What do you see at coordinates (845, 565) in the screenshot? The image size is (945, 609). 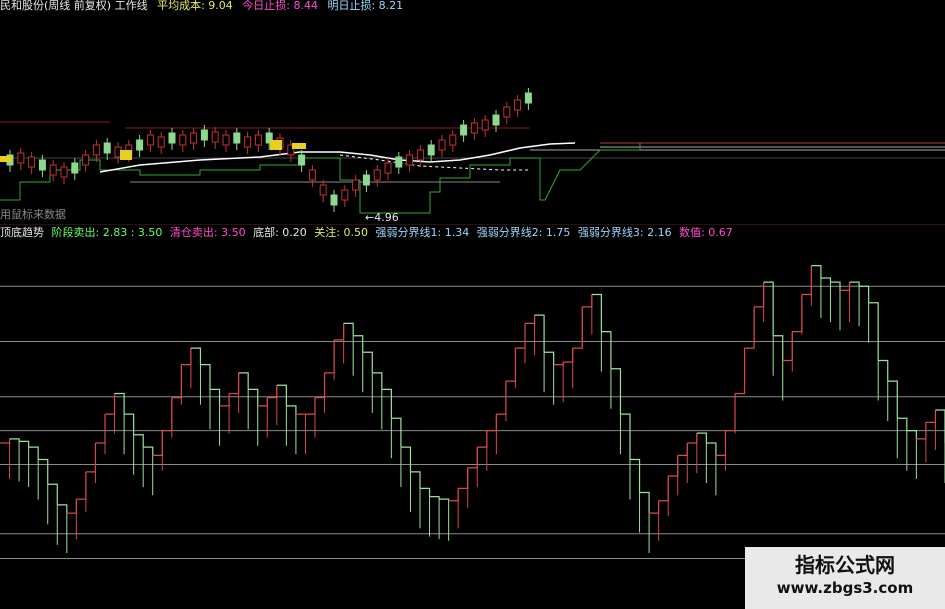 I see `watermark-title: 指标公式网` at bounding box center [845, 565].